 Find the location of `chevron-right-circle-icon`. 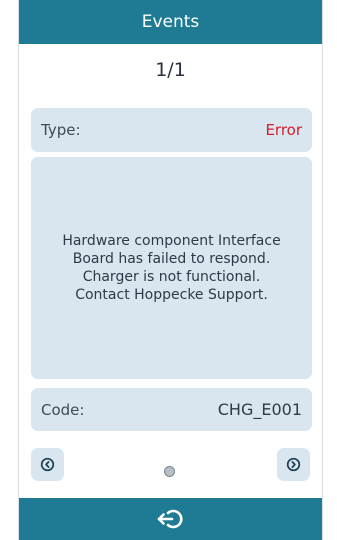

chevron-right-circle-icon is located at coordinates (293, 464).